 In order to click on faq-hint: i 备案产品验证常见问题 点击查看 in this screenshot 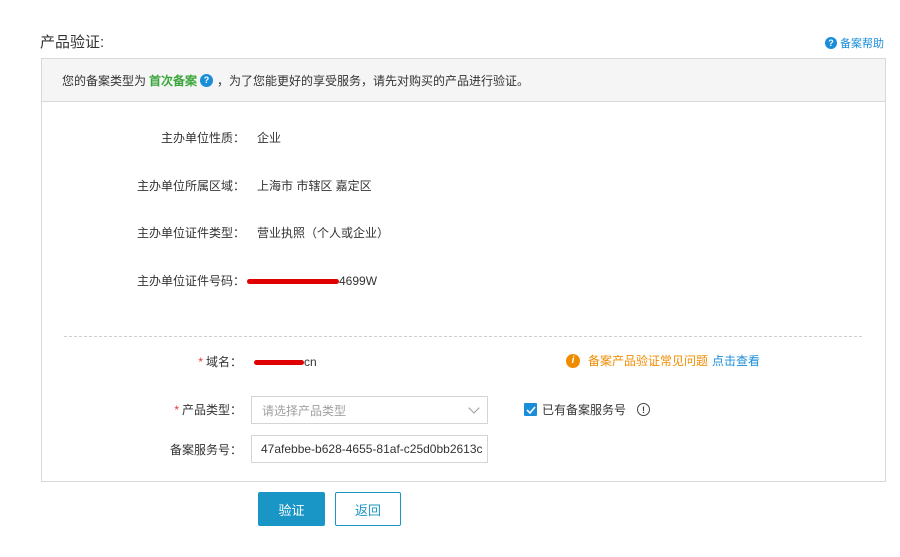, I will do `click(663, 360)`.